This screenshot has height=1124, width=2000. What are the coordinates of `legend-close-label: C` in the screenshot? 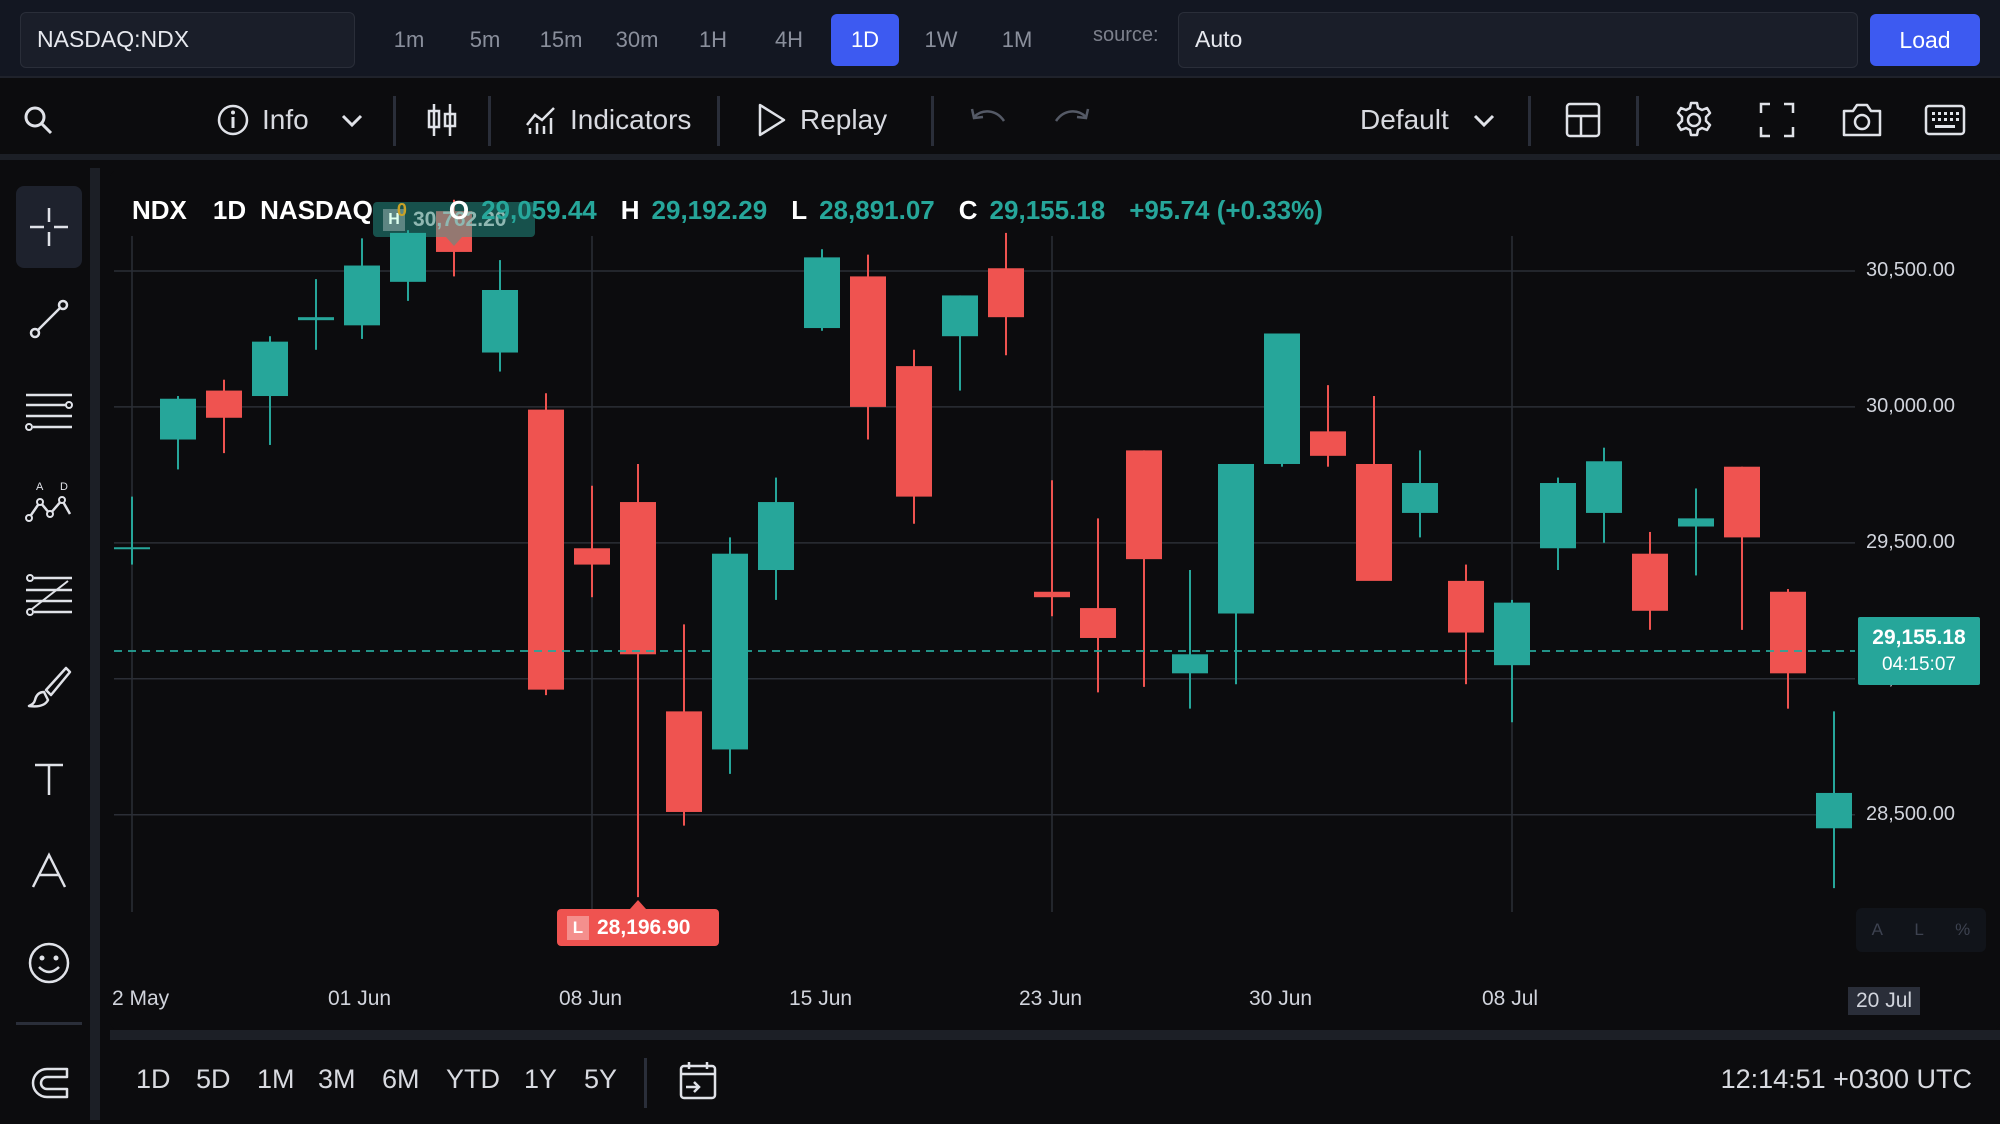 It's located at (968, 209).